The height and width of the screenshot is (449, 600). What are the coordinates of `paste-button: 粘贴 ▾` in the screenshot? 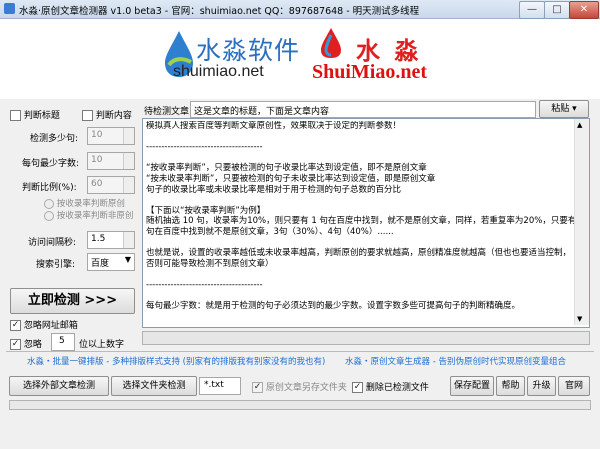 It's located at (564, 109).